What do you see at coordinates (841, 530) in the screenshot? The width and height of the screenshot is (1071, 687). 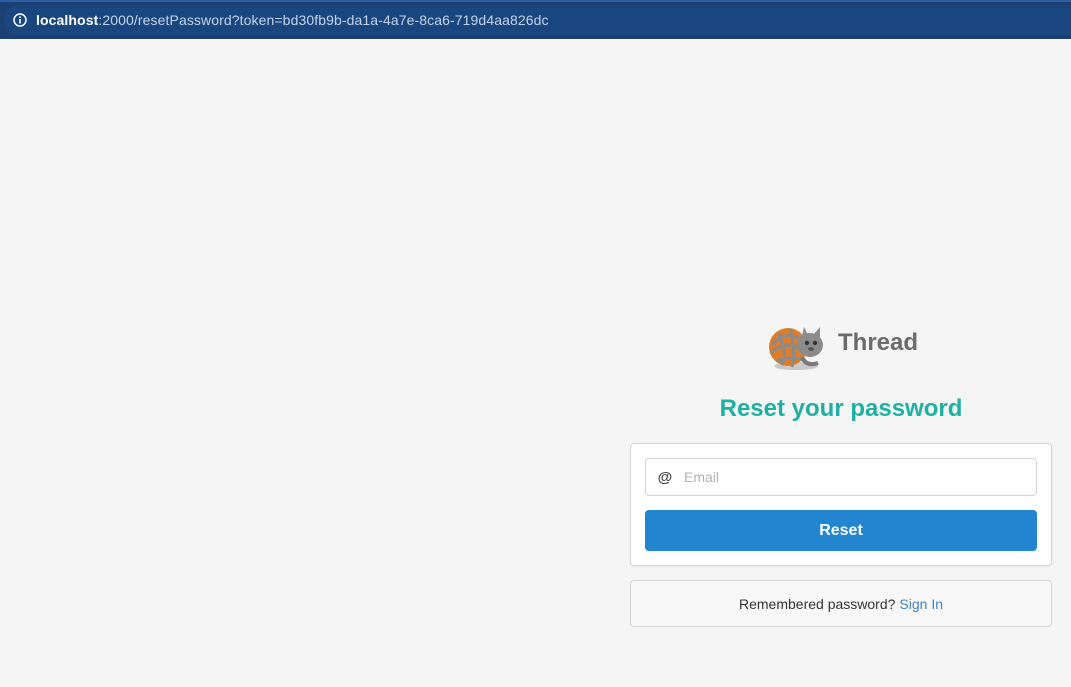 I see `reset-button: Reset` at bounding box center [841, 530].